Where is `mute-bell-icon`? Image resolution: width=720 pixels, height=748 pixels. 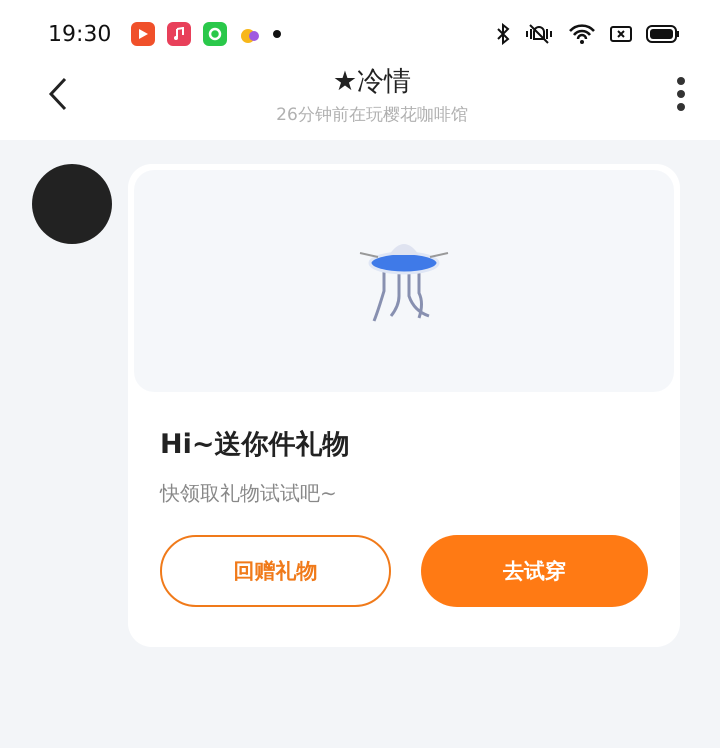
mute-bell-icon is located at coordinates (539, 34).